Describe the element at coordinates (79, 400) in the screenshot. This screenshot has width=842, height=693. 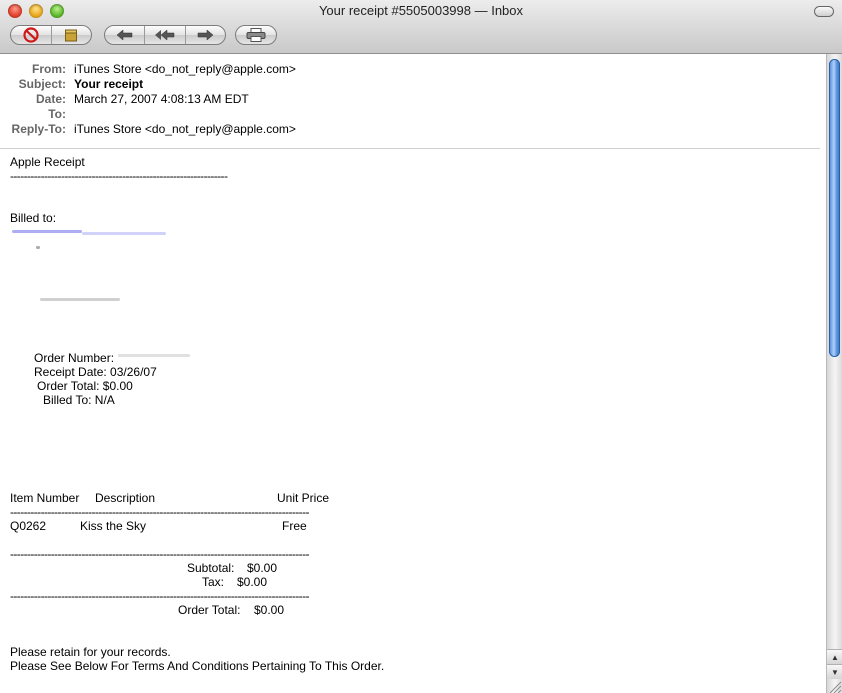
I see `billed-to-line: Billed To: N/A` at that location.